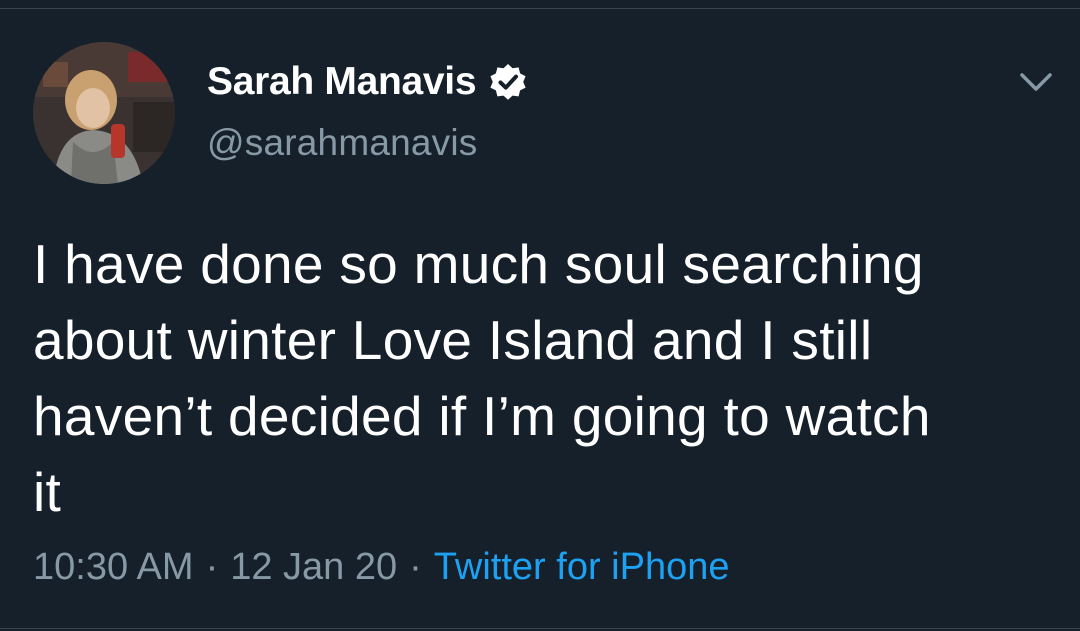 Image resolution: width=1080 pixels, height=631 pixels. Describe the element at coordinates (313, 567) in the screenshot. I see `tweet-date: 12 Jan 20` at that location.